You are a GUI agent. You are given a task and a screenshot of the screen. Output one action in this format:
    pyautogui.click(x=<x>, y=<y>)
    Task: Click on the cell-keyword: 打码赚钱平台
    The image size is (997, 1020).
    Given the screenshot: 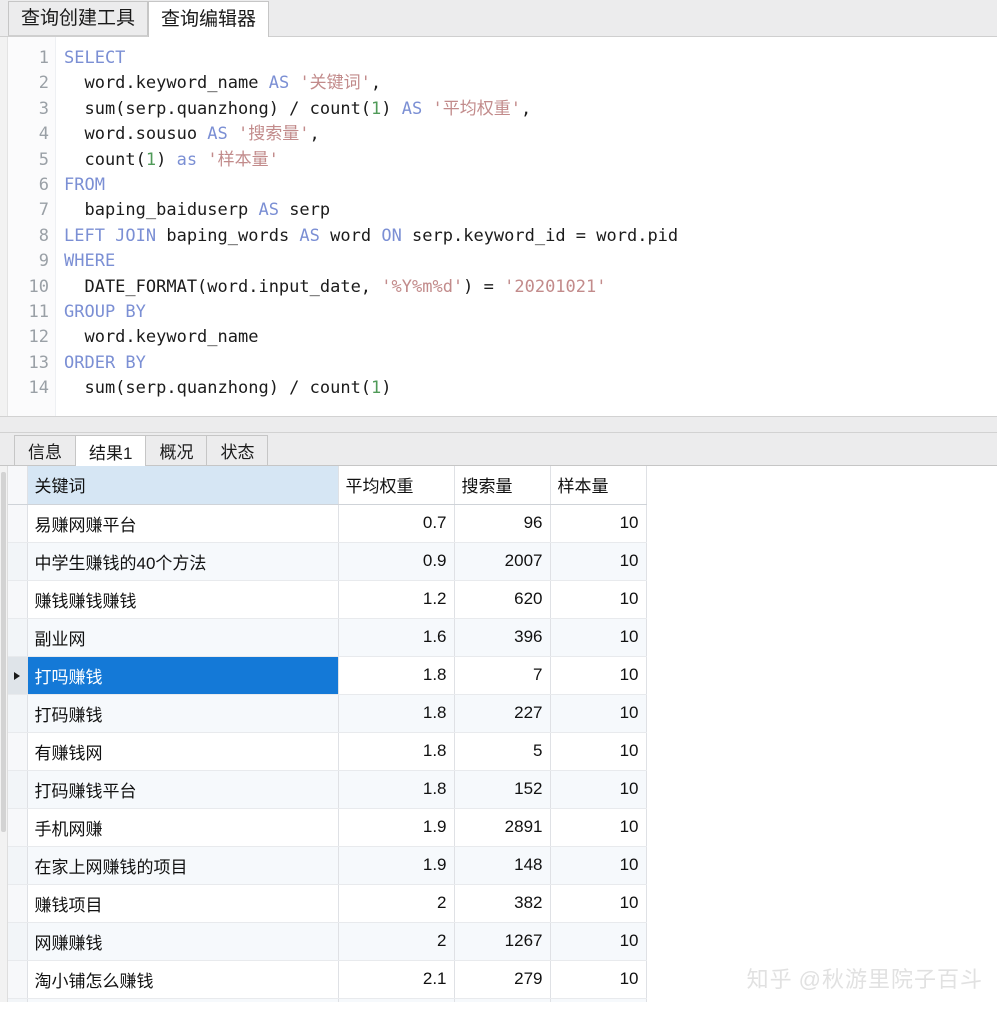 What is the action you would take?
    pyautogui.click(x=183, y=789)
    